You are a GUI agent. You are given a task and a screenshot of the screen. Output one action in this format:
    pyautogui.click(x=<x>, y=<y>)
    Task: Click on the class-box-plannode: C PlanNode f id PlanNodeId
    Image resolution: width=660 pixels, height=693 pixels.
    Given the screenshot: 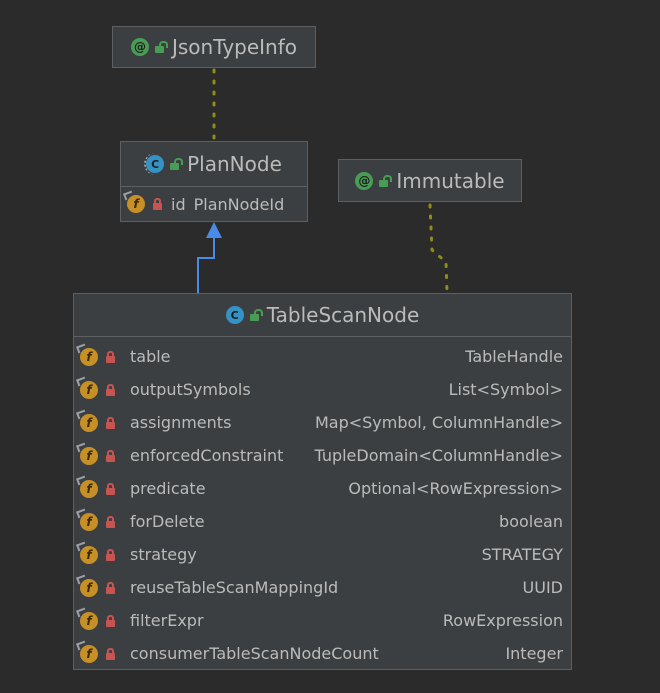 What is the action you would take?
    pyautogui.click(x=214, y=181)
    